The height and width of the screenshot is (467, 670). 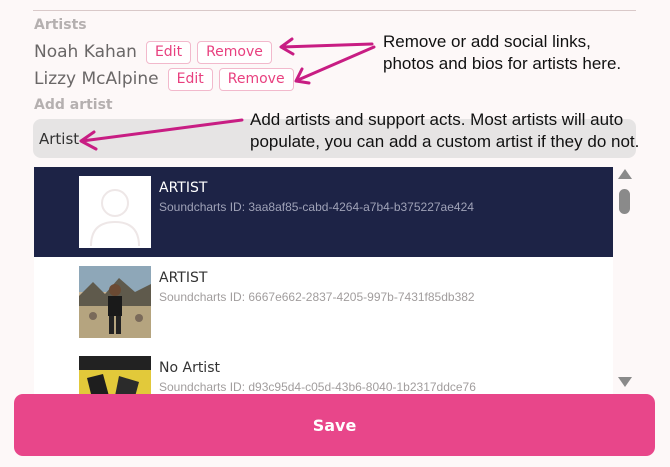 I want to click on scroll-up-arrow-icon, so click(x=625, y=174).